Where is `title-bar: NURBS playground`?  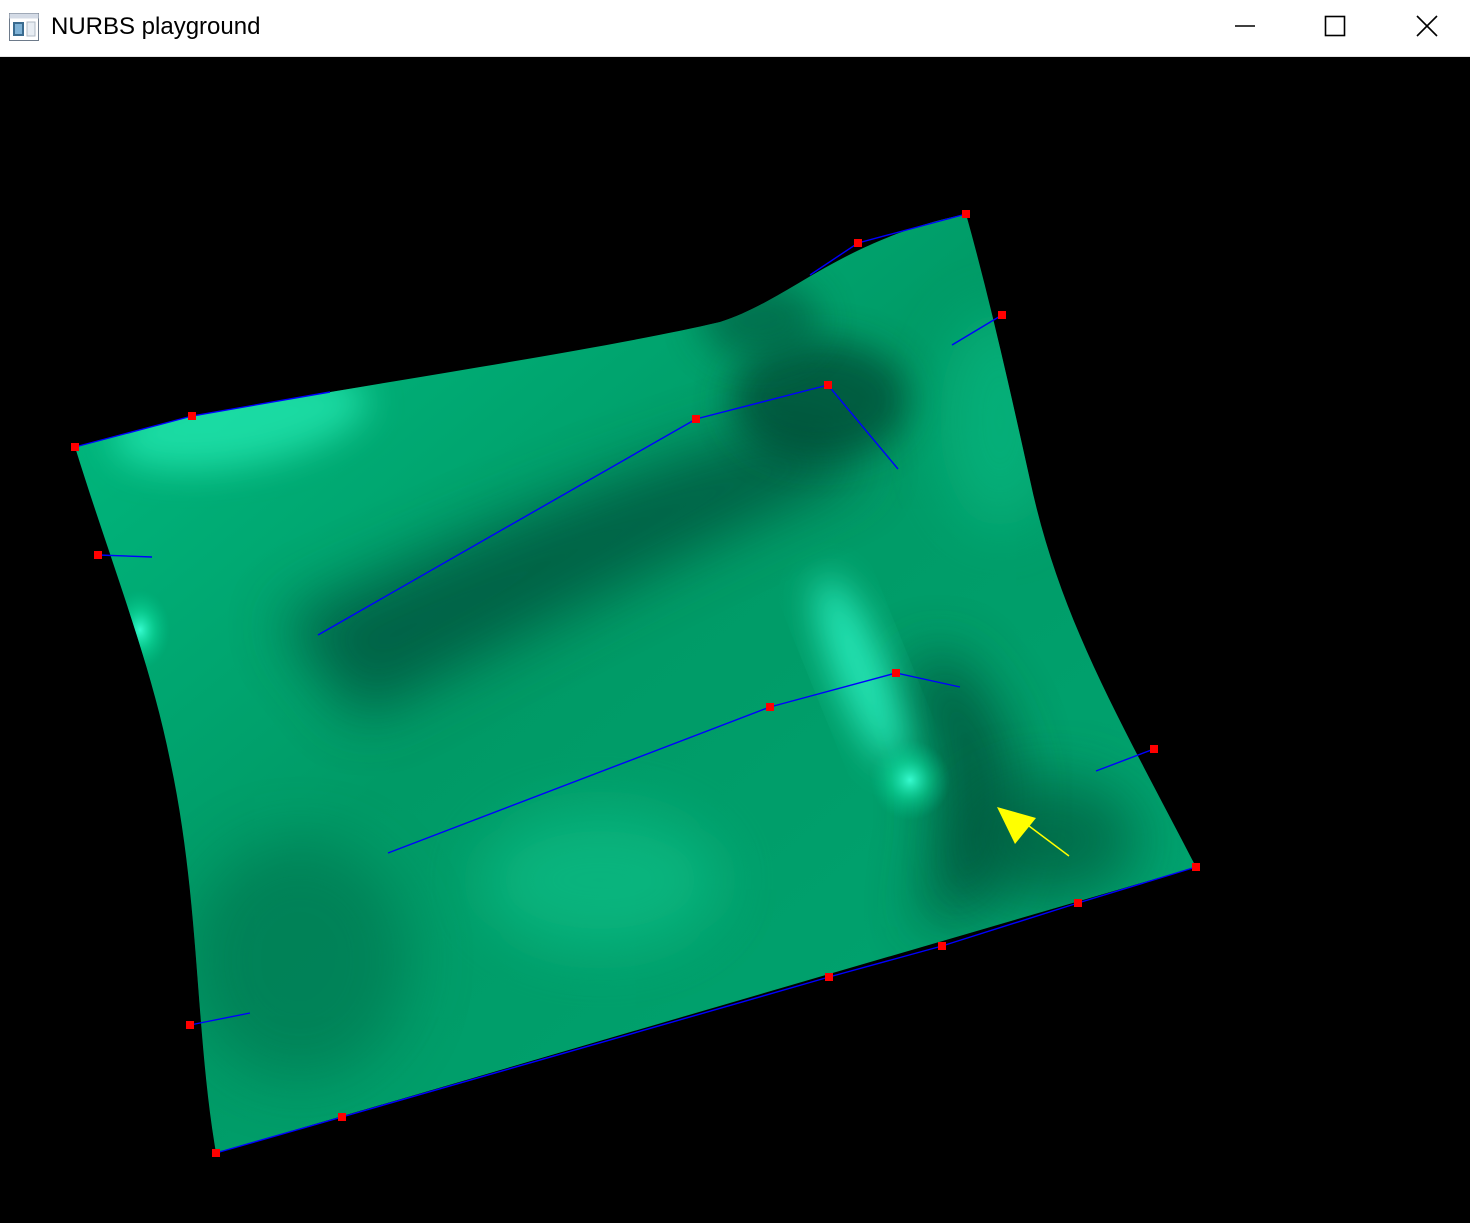
title-bar: NURBS playground is located at coordinates (735, 28).